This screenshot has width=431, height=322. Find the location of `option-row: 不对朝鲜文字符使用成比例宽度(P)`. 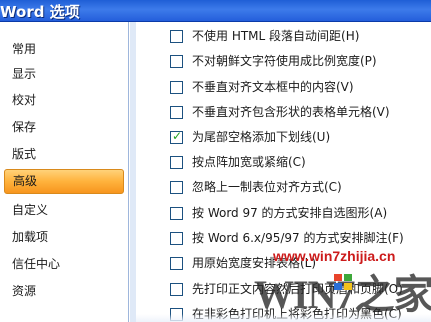

option-row: 不对朝鲜文字符使用成比例宽度(P) is located at coordinates (300, 61).